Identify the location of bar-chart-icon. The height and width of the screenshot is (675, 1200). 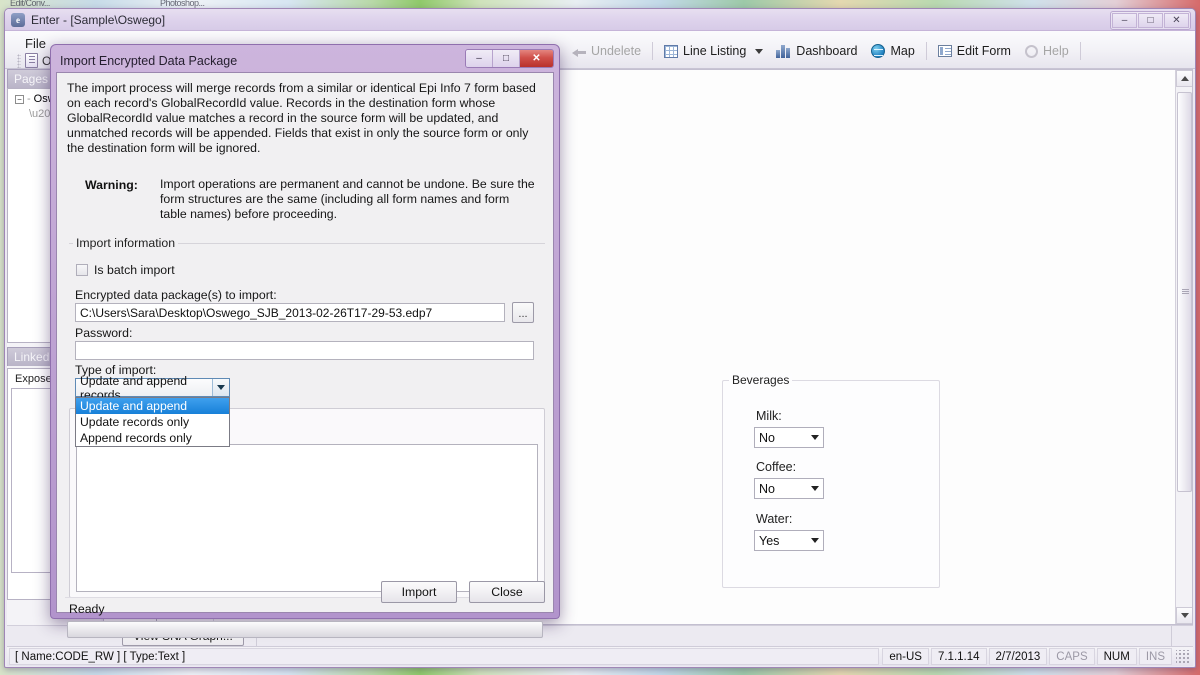
(783, 51).